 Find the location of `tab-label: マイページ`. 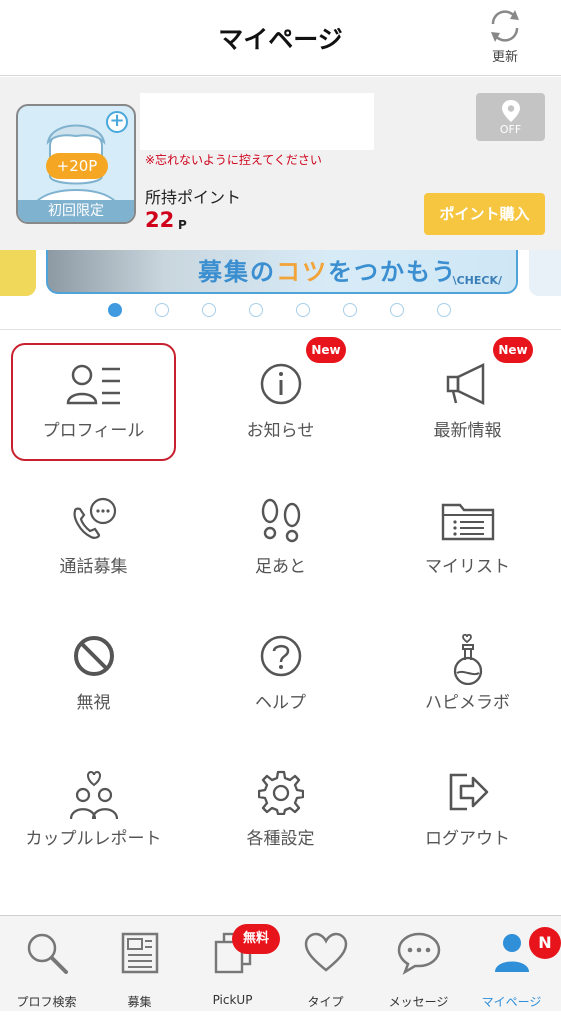

tab-label: マイページ is located at coordinates (511, 1002).